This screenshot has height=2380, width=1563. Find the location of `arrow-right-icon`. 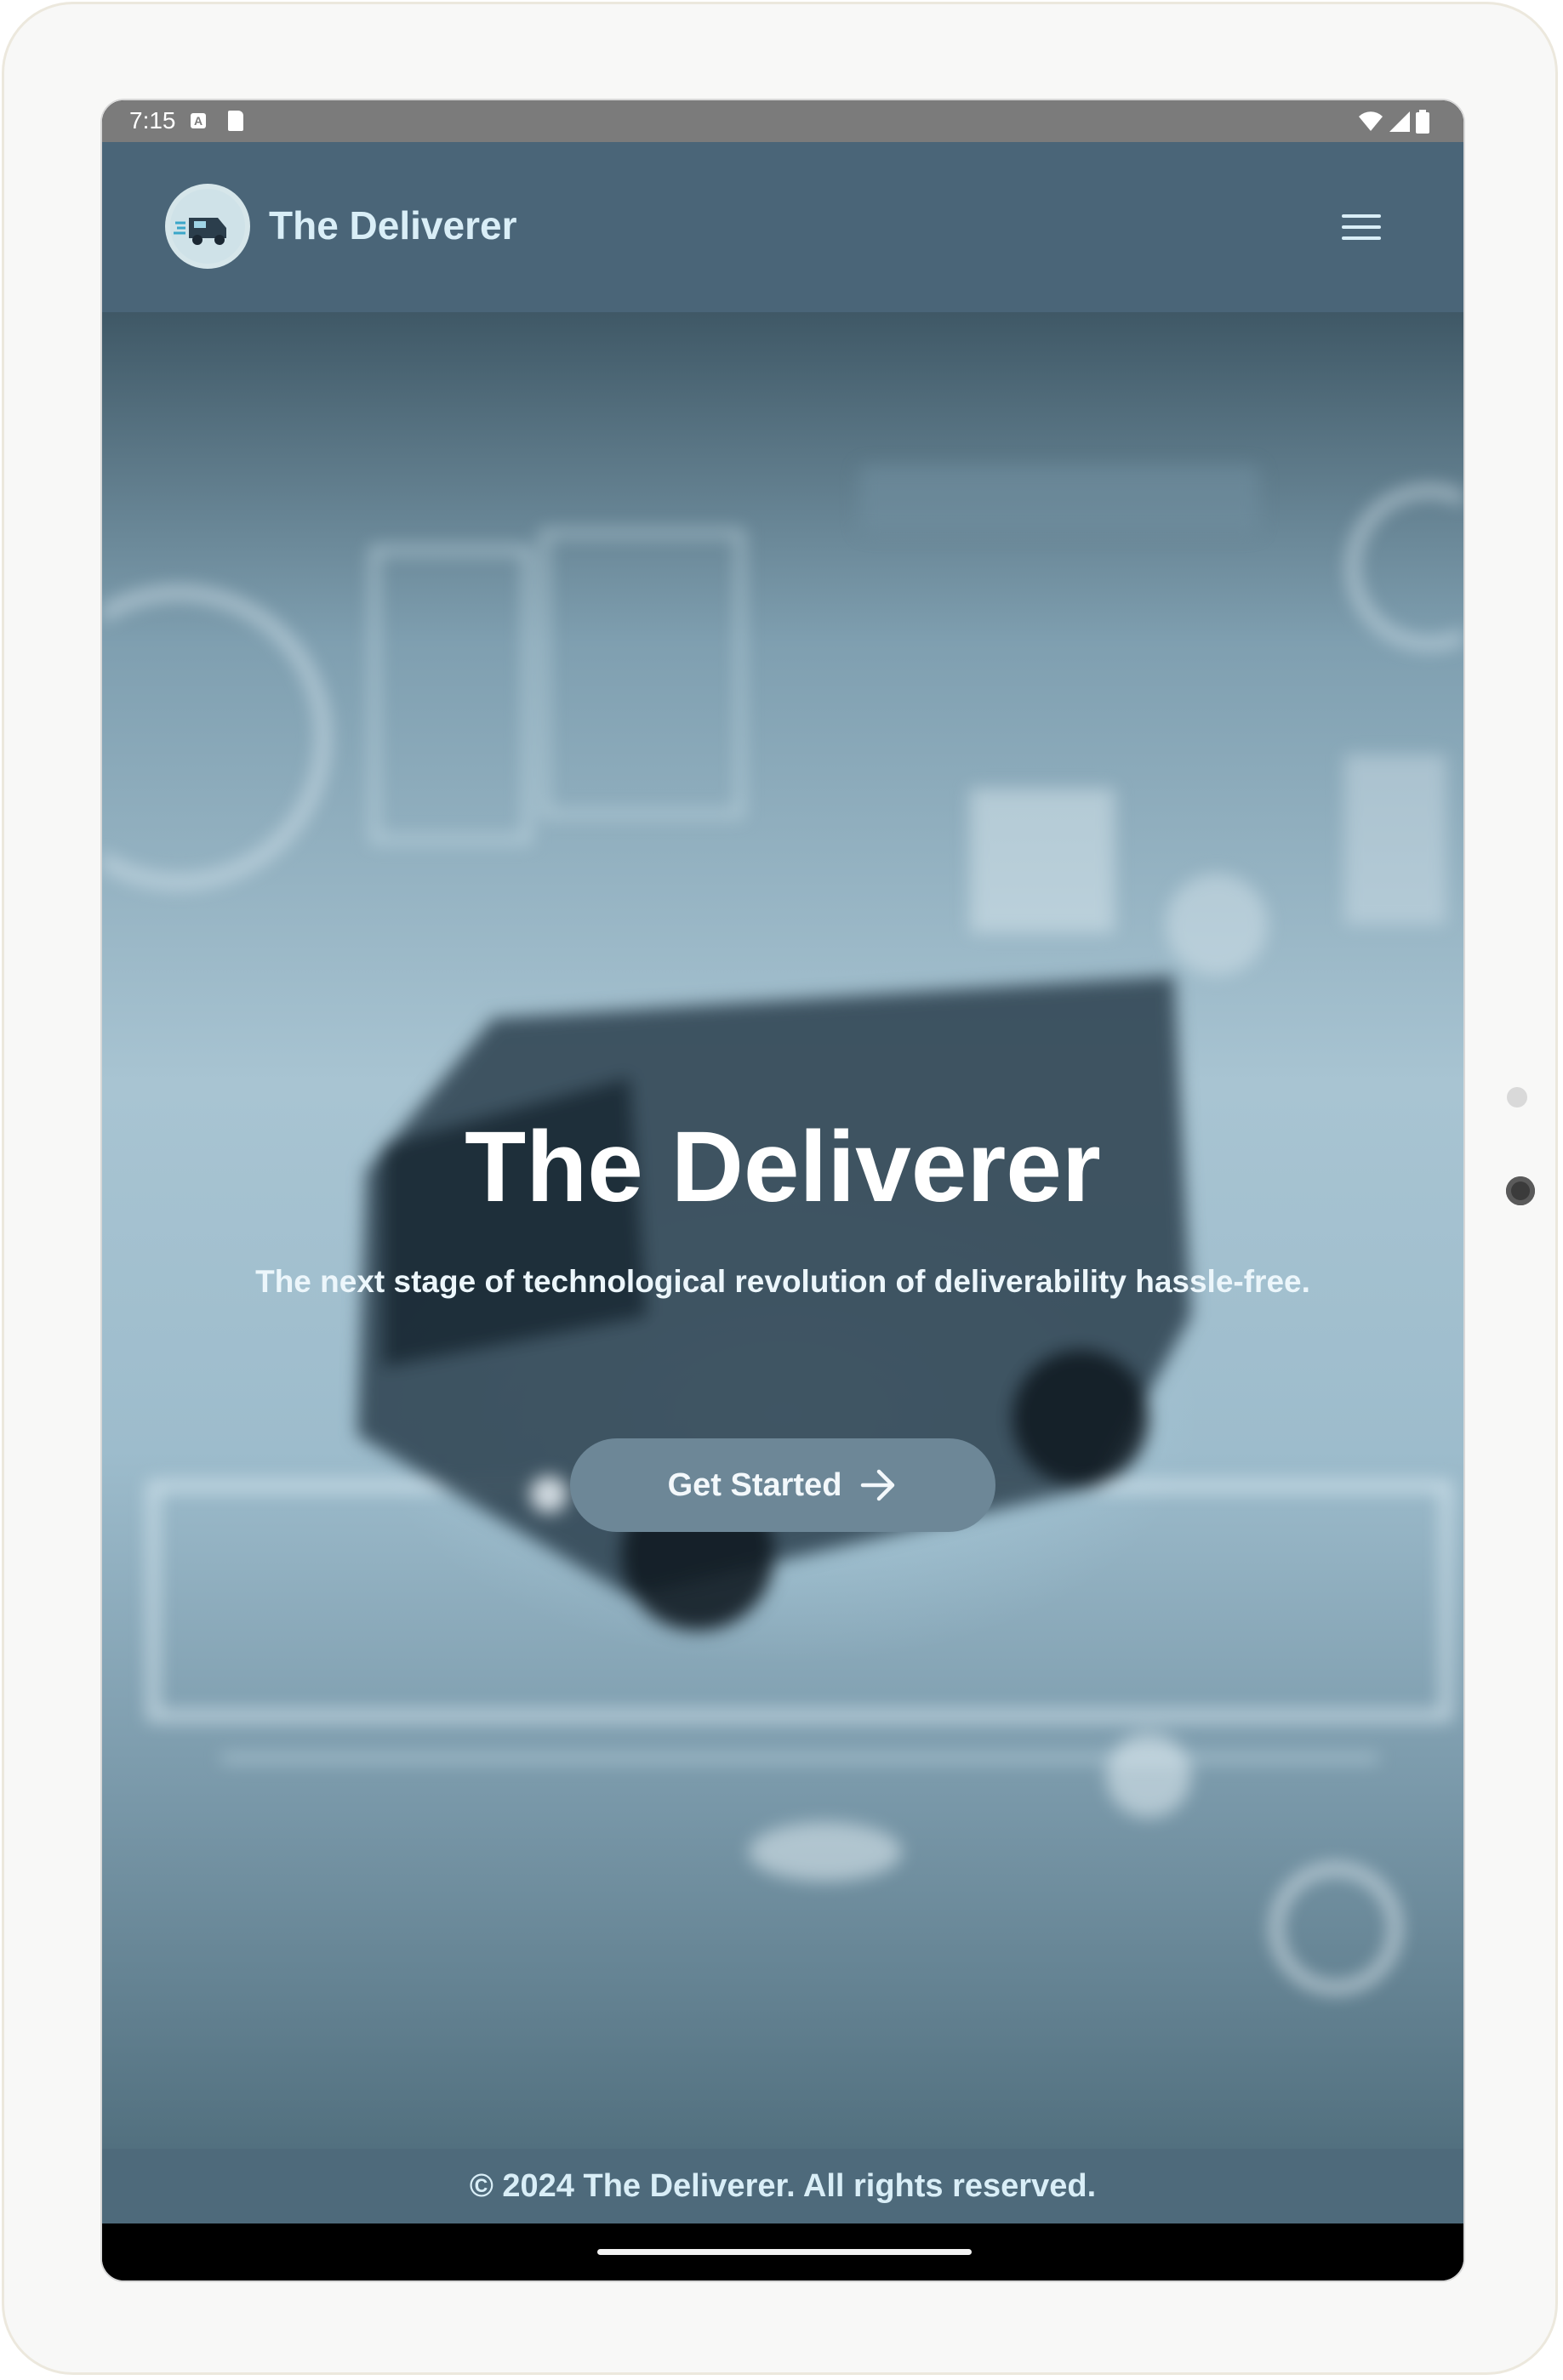

arrow-right-icon is located at coordinates (878, 1485).